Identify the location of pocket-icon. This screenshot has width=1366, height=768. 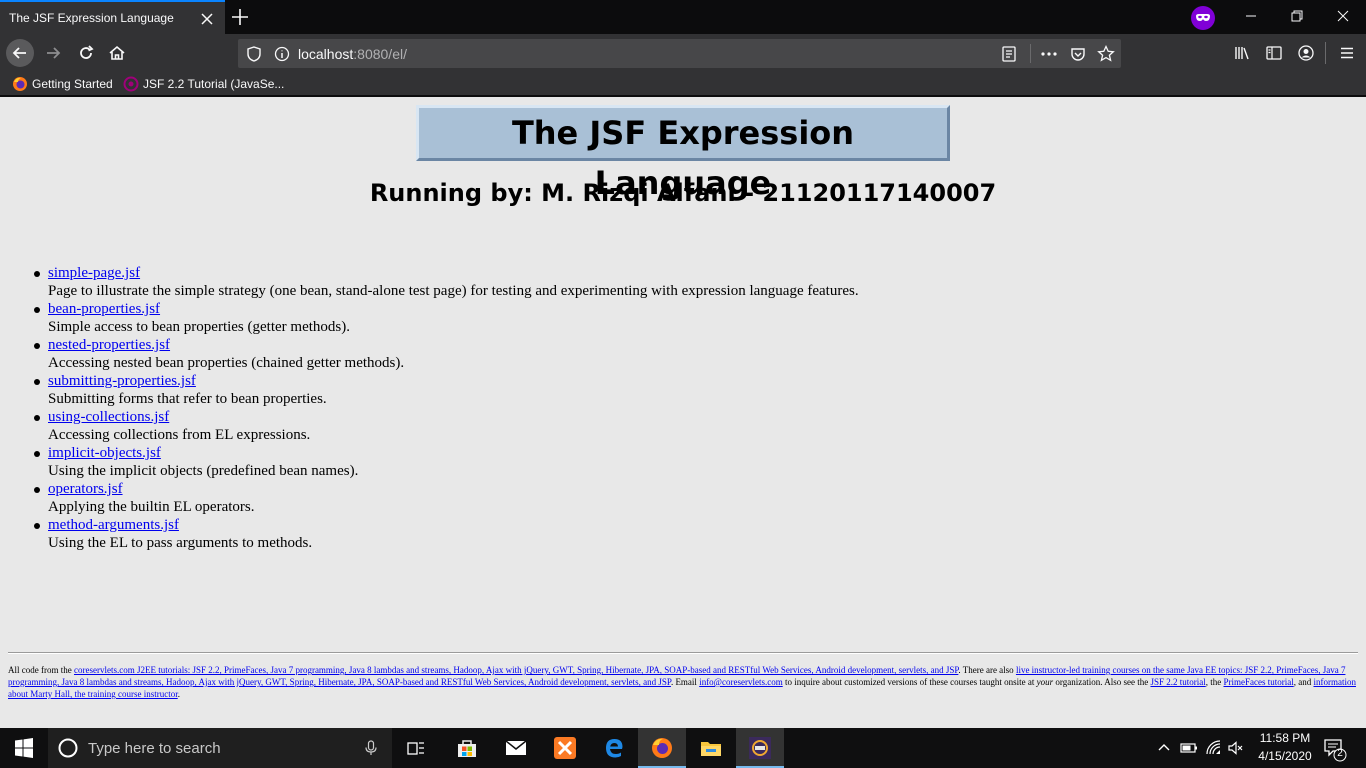
(1078, 54).